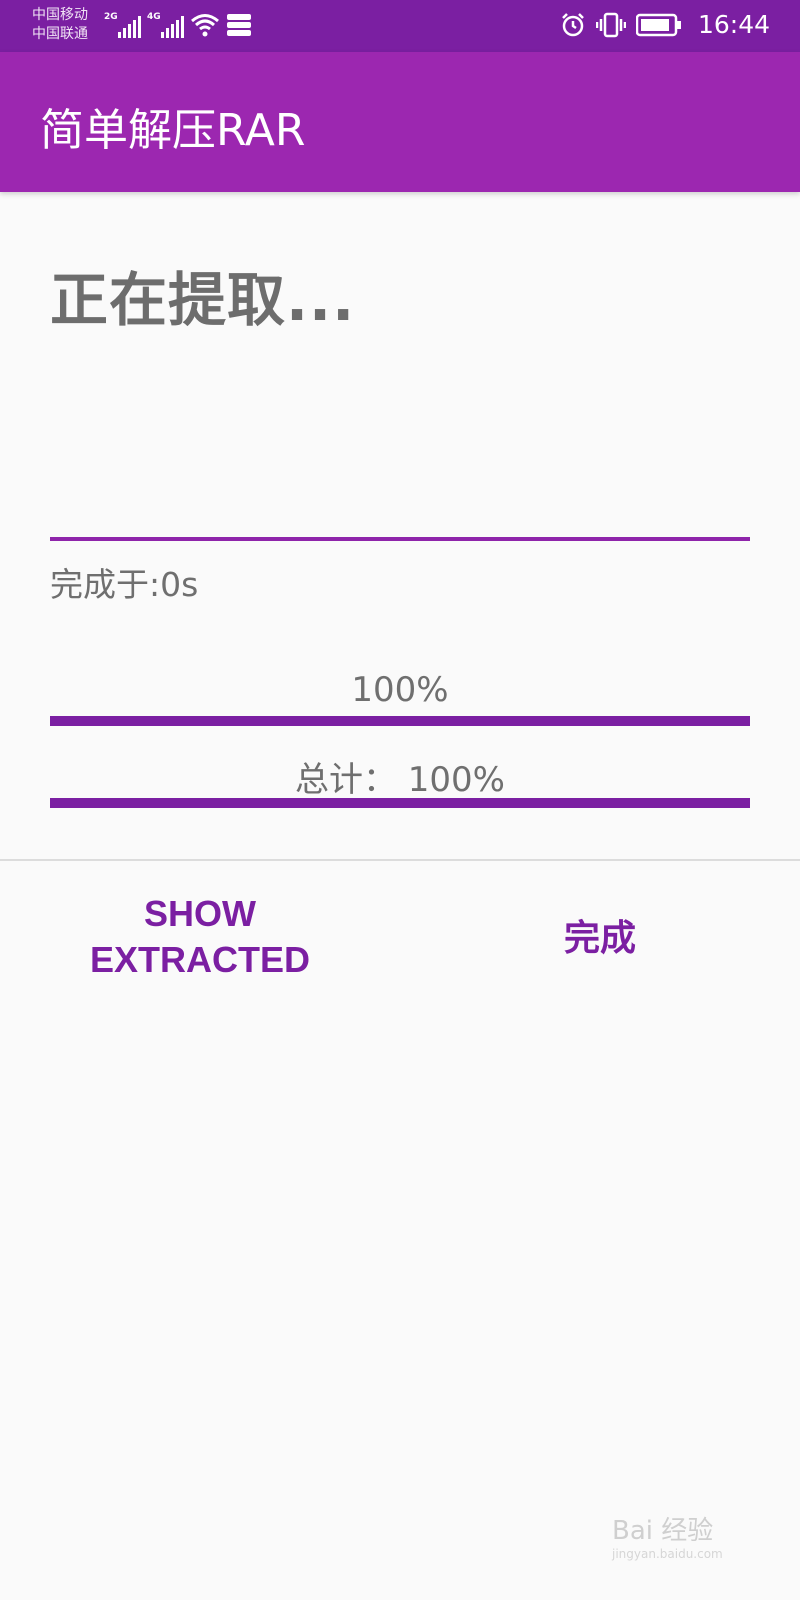 The width and height of the screenshot is (800, 1600). I want to click on carrier-1: 中国移动, so click(60, 15).